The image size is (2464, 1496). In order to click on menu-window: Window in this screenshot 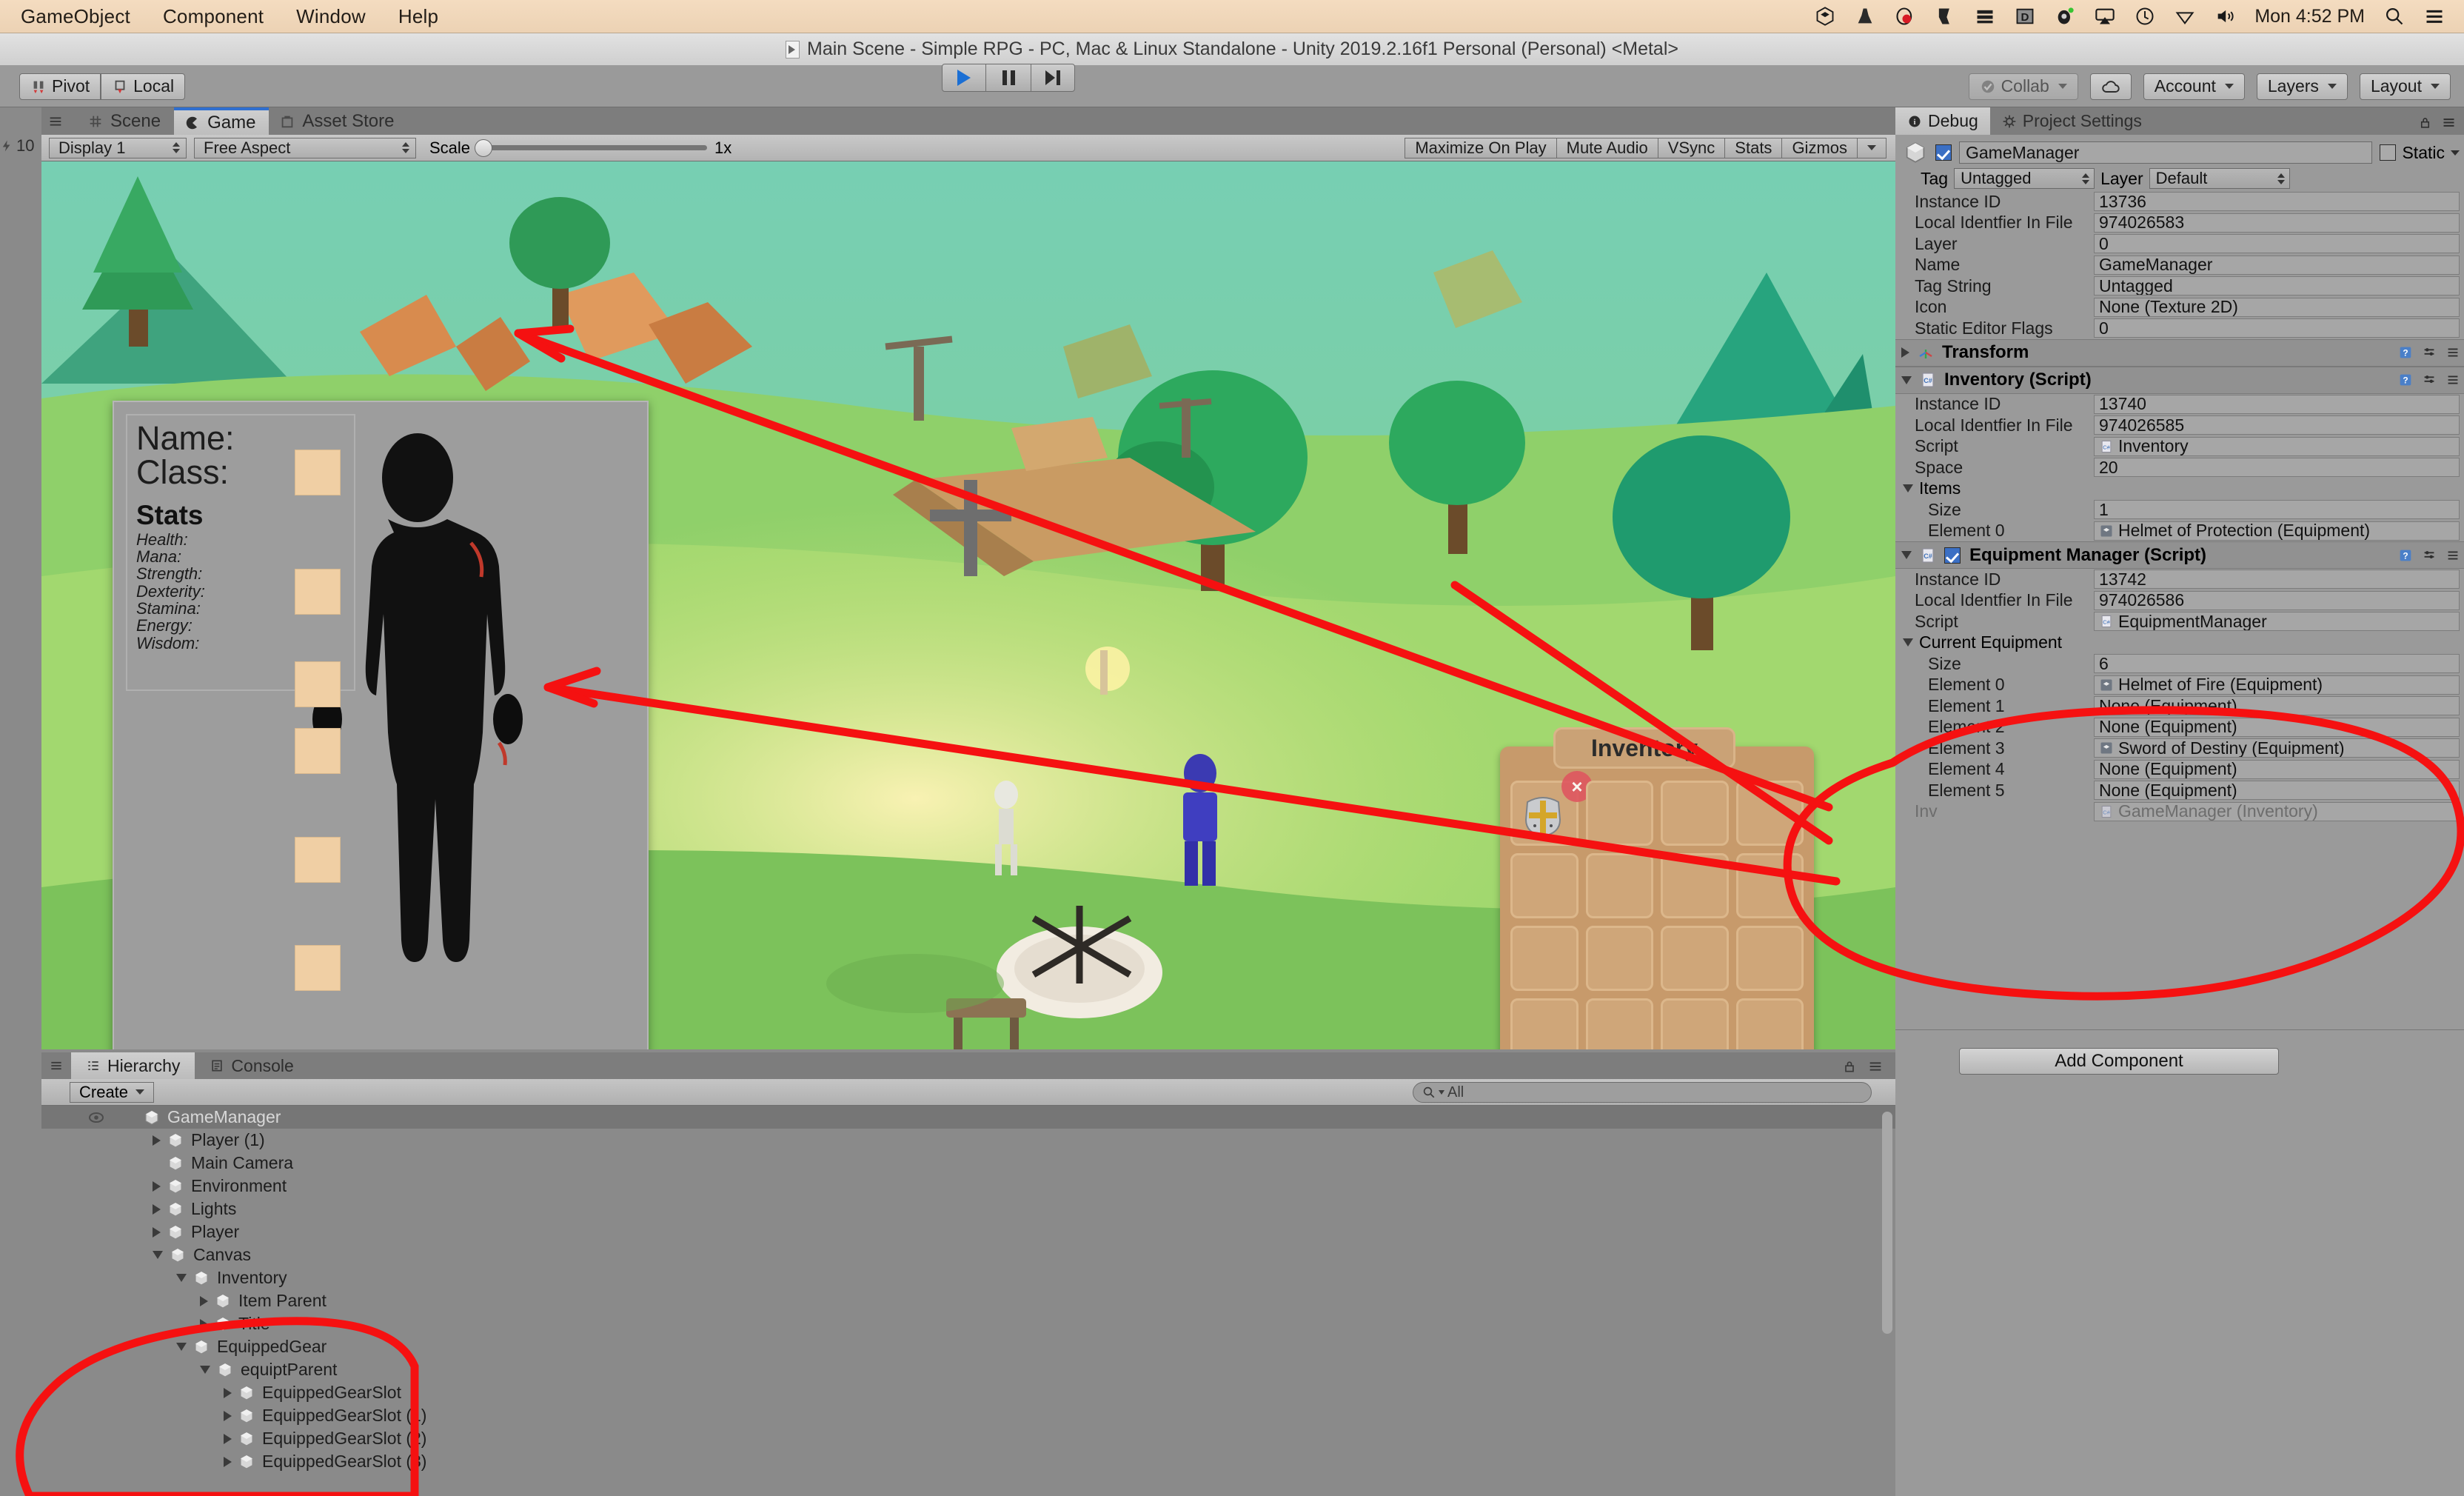, I will do `click(331, 16)`.